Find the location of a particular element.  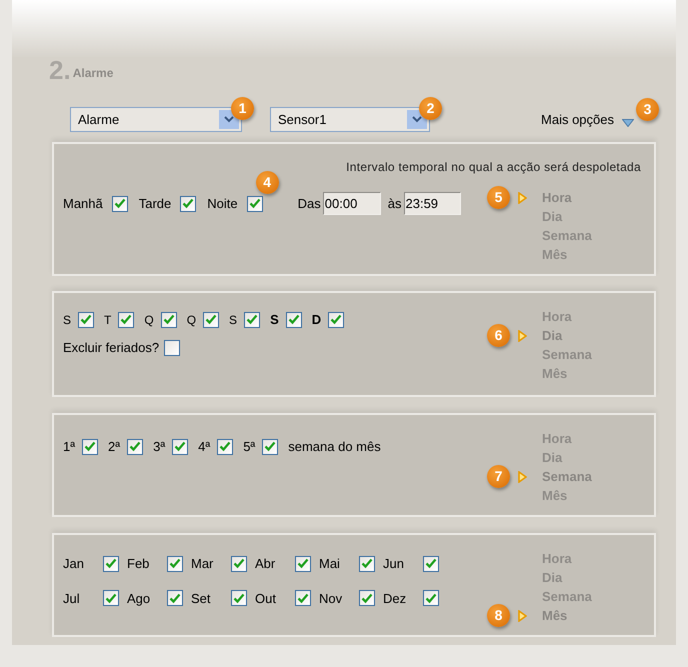

checkbox-label: Nov is located at coordinates (331, 599).